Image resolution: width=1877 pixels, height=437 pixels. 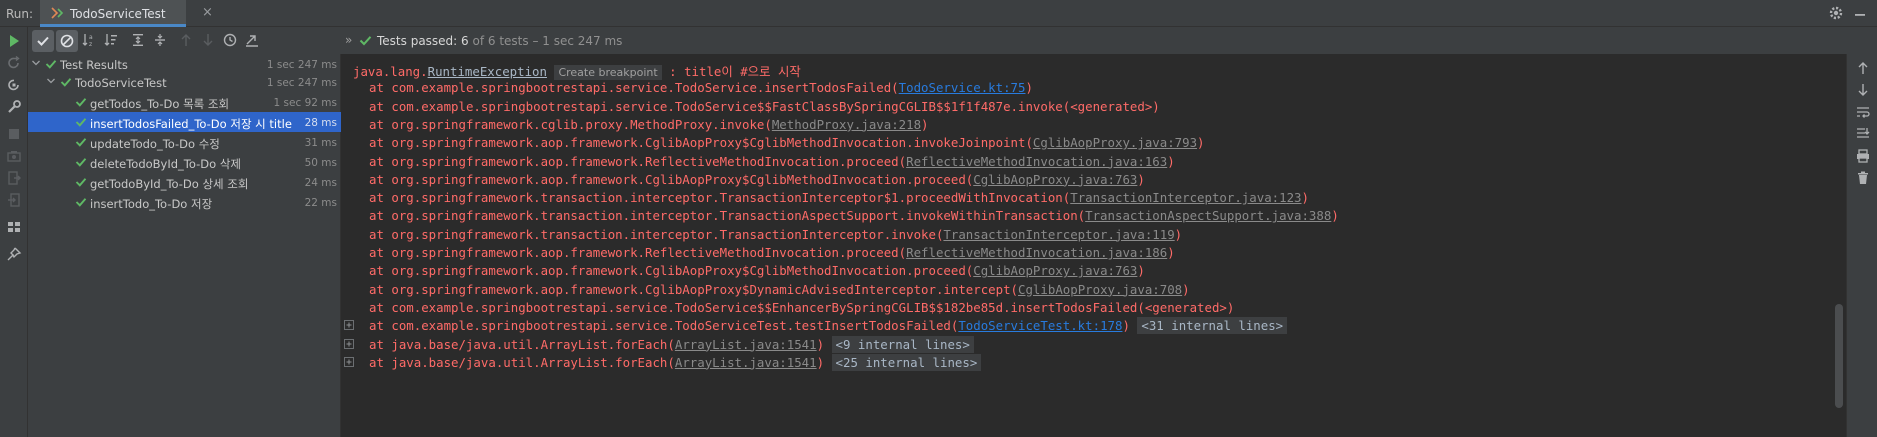 I want to click on internal-lines-toggle: <31 internal lines>, so click(x=1212, y=326).